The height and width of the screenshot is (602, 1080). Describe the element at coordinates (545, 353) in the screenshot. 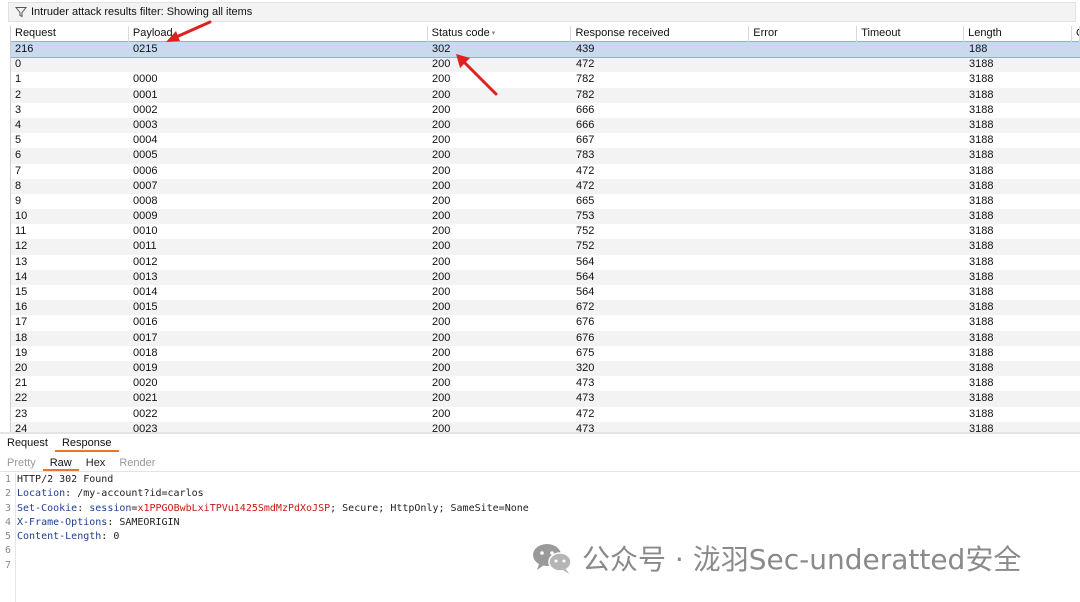

I see `table-row: 19 0018 200 675 3188` at that location.